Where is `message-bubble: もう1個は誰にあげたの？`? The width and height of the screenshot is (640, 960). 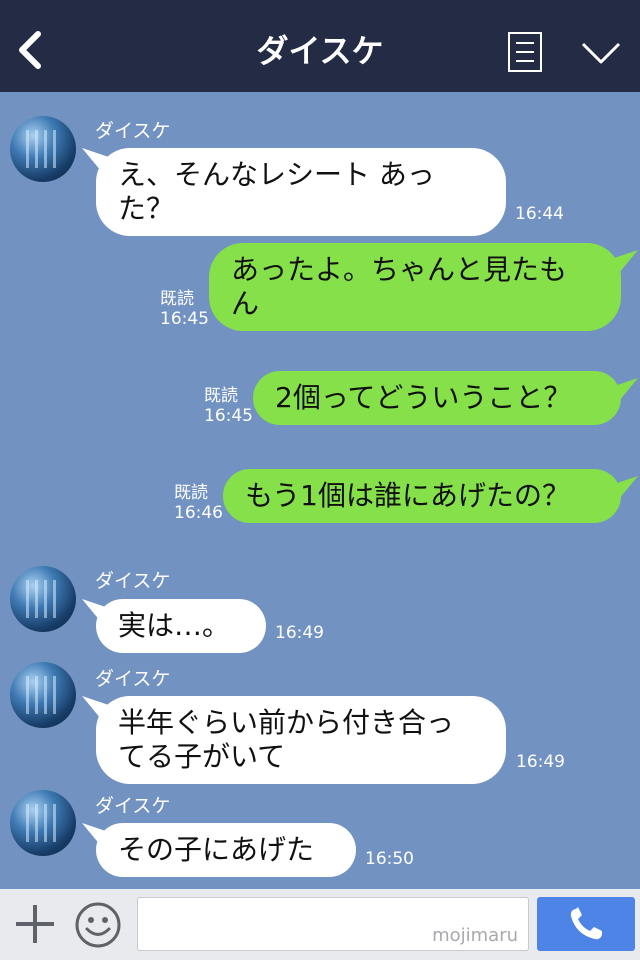 message-bubble: もう1個は誰にあげたの？ is located at coordinates (422, 496).